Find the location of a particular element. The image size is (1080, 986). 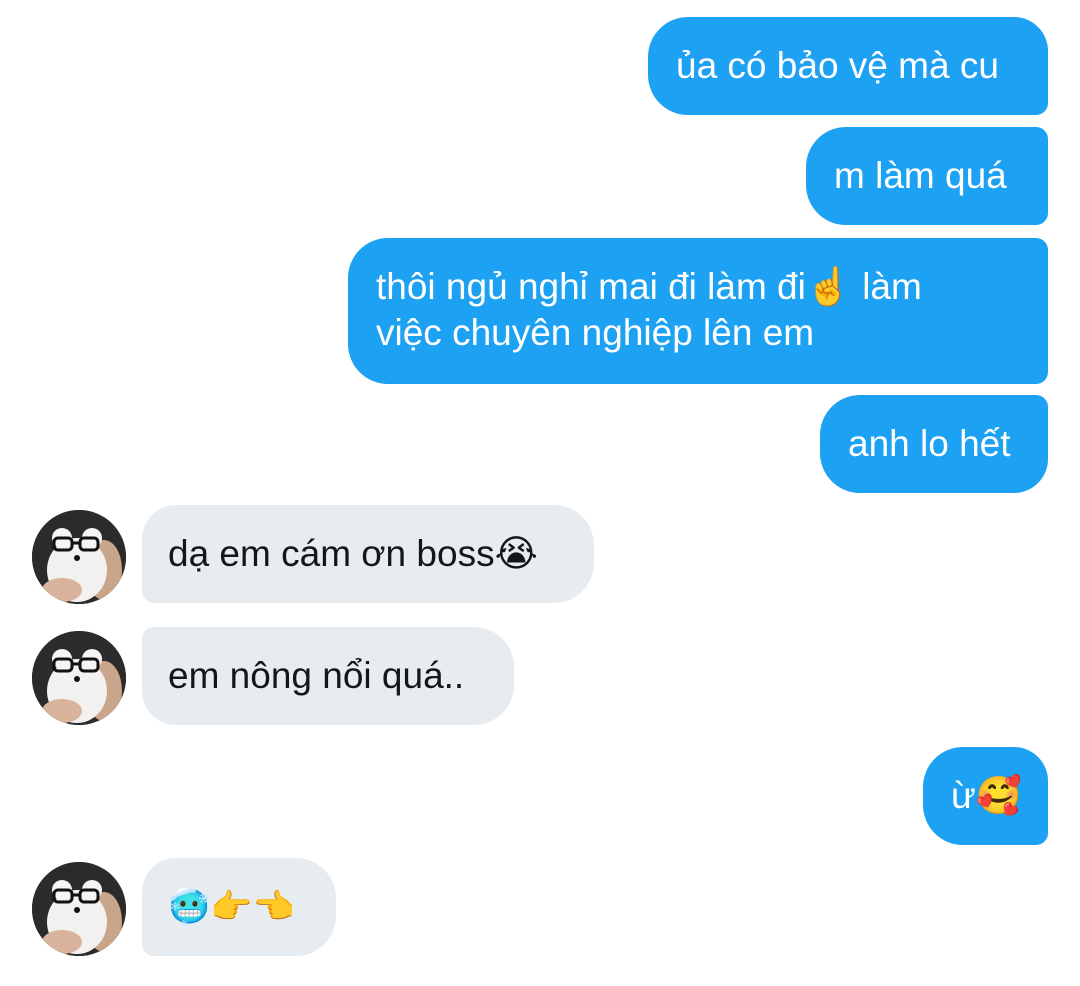

message-text-line: thôi ngủ nghỉ mai đi làm đi☝️ làm is located at coordinates (649, 286).